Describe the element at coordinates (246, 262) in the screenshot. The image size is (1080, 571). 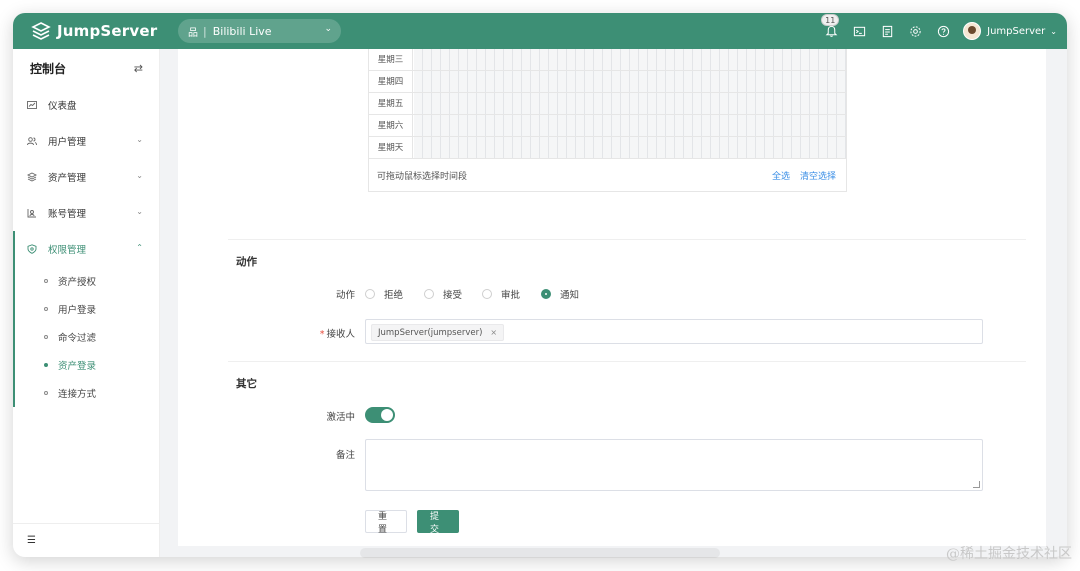
I see `section-title-action: 动作` at that location.